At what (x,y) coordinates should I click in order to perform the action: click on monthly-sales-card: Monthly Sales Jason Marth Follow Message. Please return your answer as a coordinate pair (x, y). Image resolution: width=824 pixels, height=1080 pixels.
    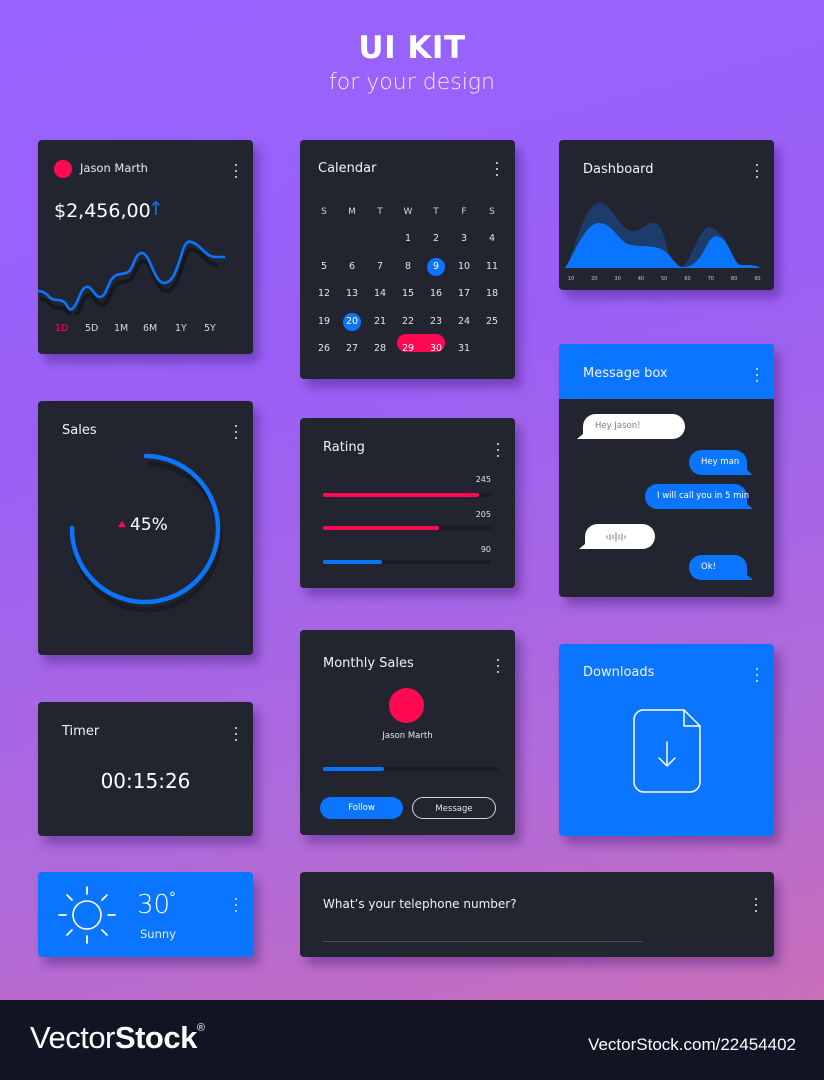
    Looking at the image, I should click on (407, 732).